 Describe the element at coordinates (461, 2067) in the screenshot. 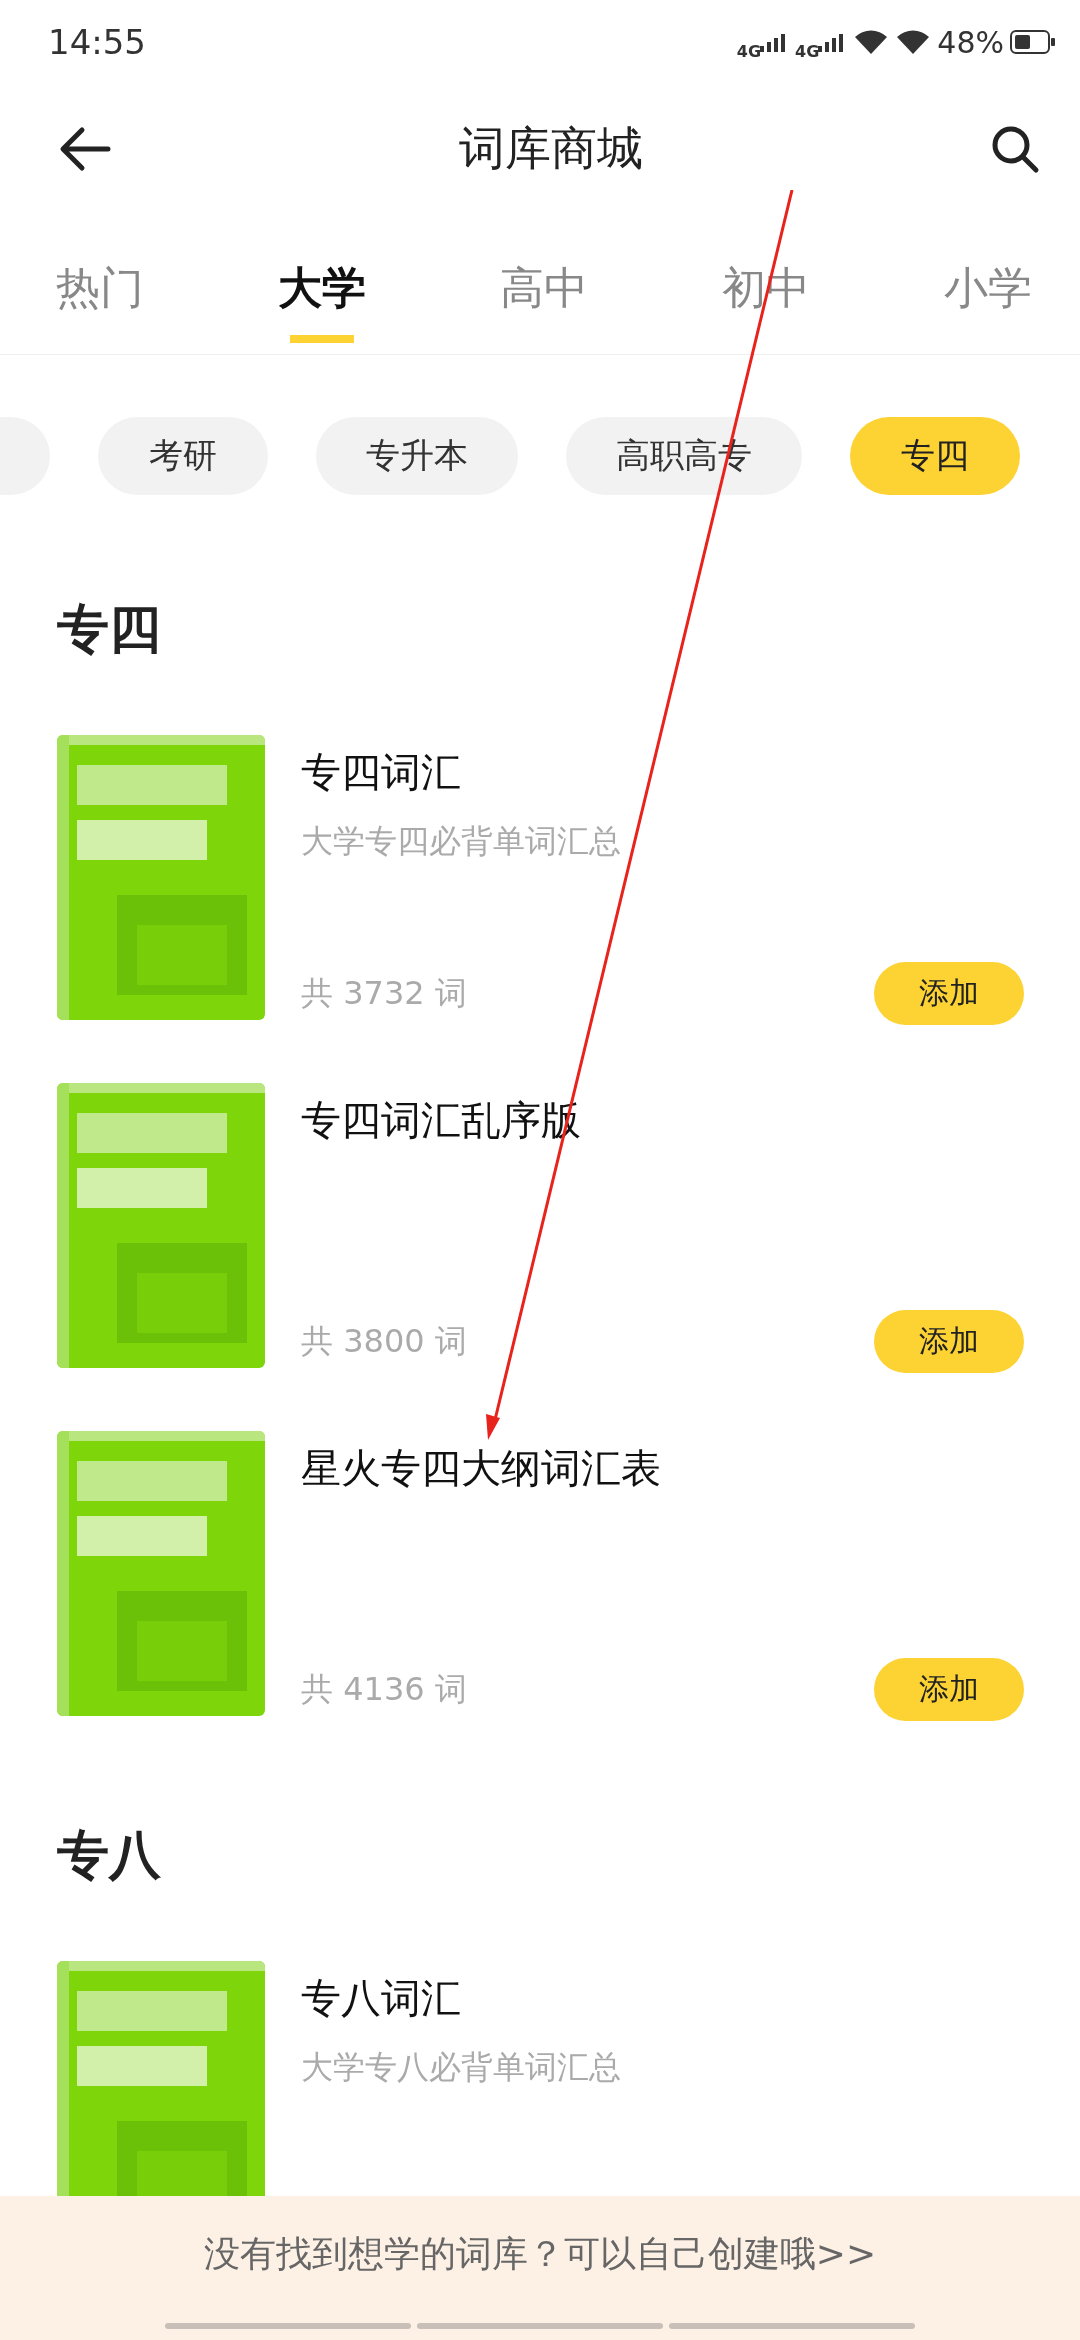

I see `book-subtitle: 大学专八必背单词汇总` at that location.